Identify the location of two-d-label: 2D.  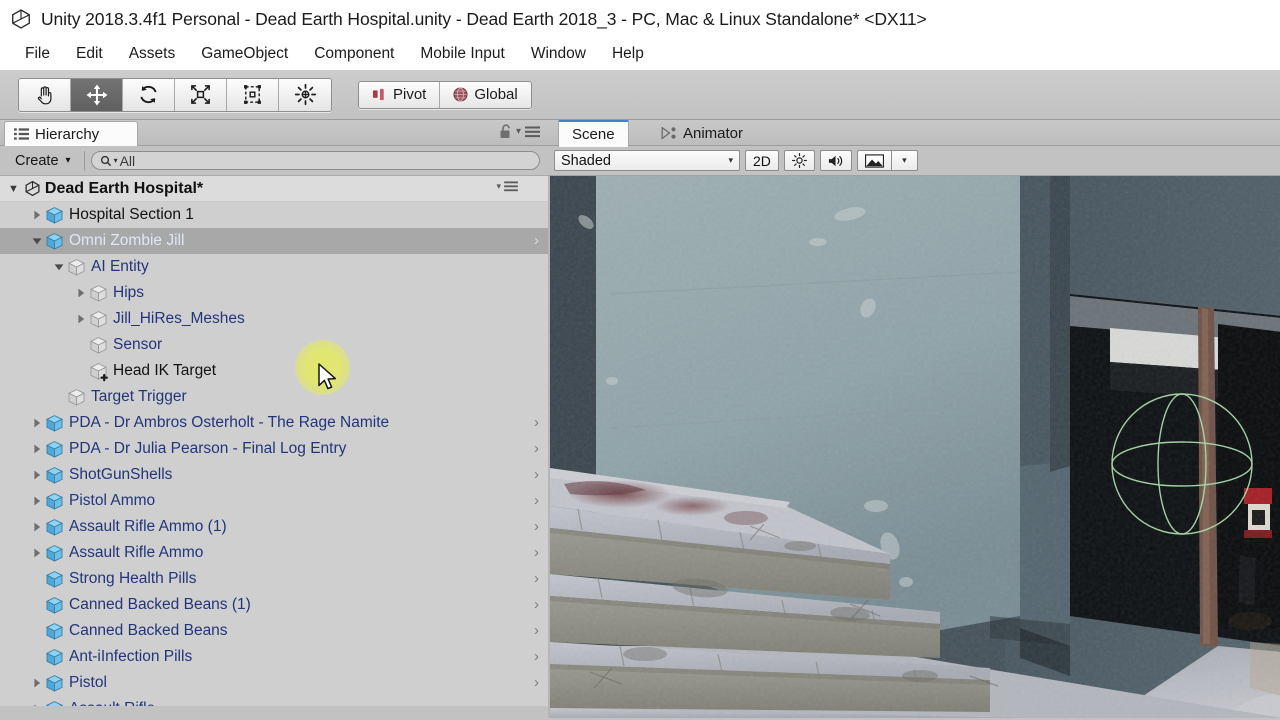
(762, 160).